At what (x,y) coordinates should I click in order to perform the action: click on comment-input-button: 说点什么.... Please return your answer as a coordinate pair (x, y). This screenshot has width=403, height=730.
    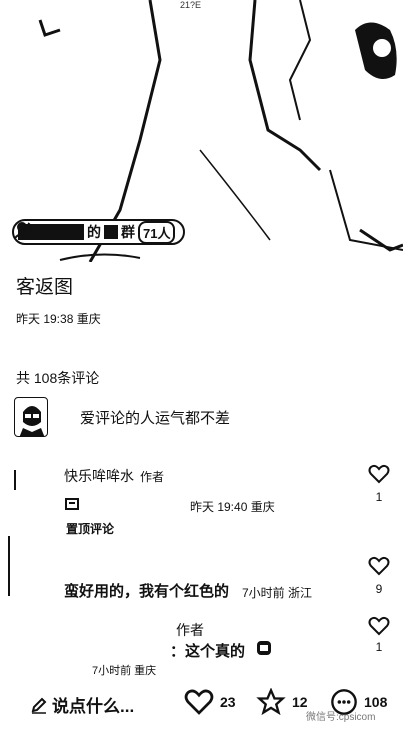
    Looking at the image, I should click on (82, 704).